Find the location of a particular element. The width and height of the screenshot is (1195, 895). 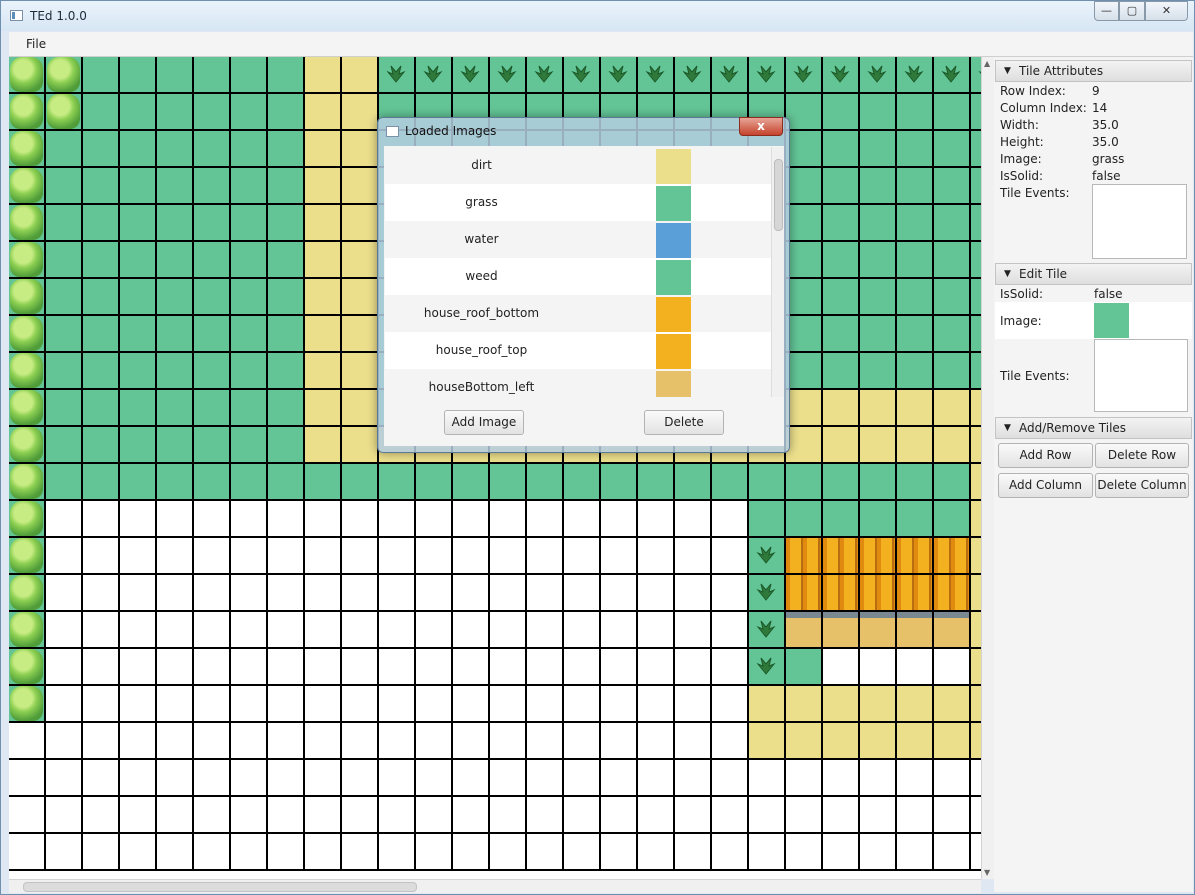

edit-issolid-value: false is located at coordinates (1108, 294).